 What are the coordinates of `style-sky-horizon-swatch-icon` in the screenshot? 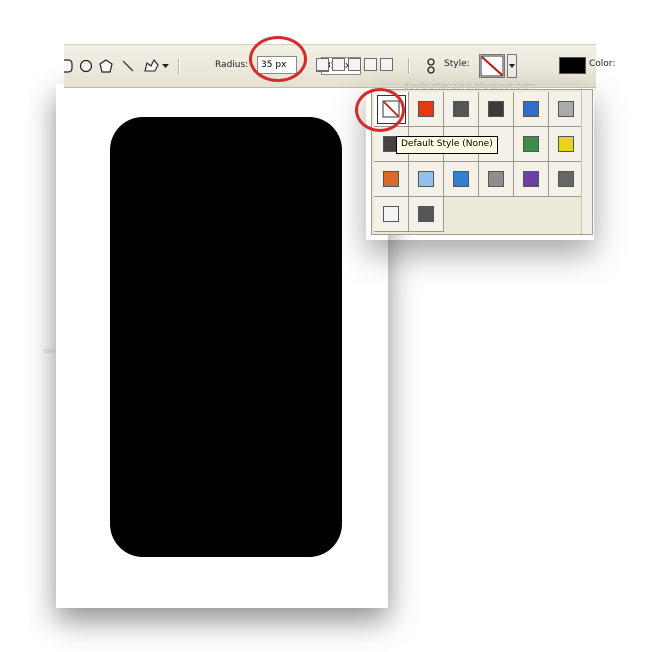 It's located at (461, 179).